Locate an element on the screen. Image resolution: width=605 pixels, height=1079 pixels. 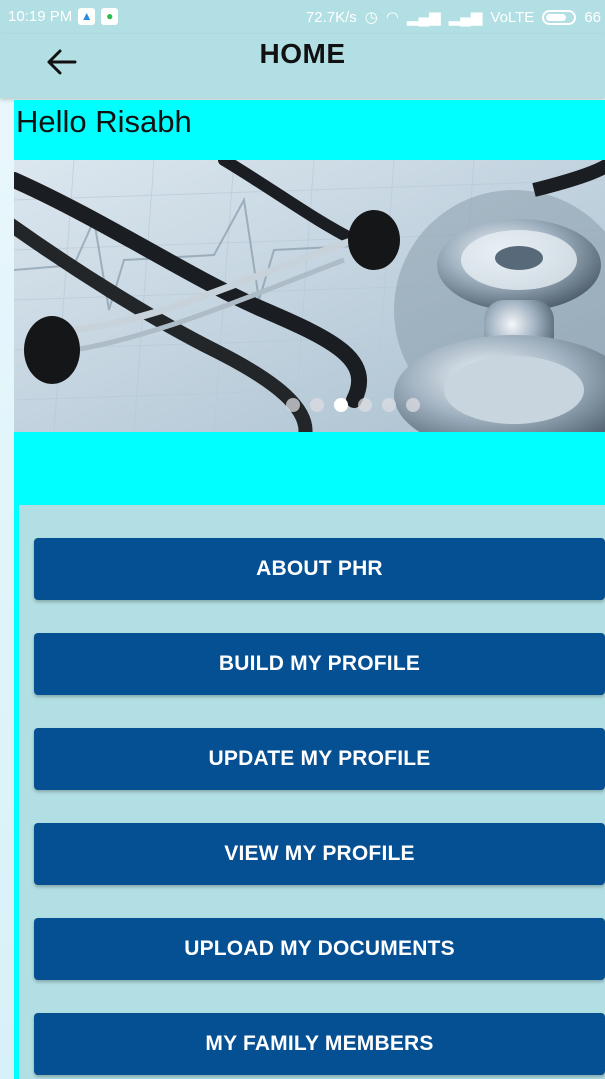
battery-icon is located at coordinates (559, 17).